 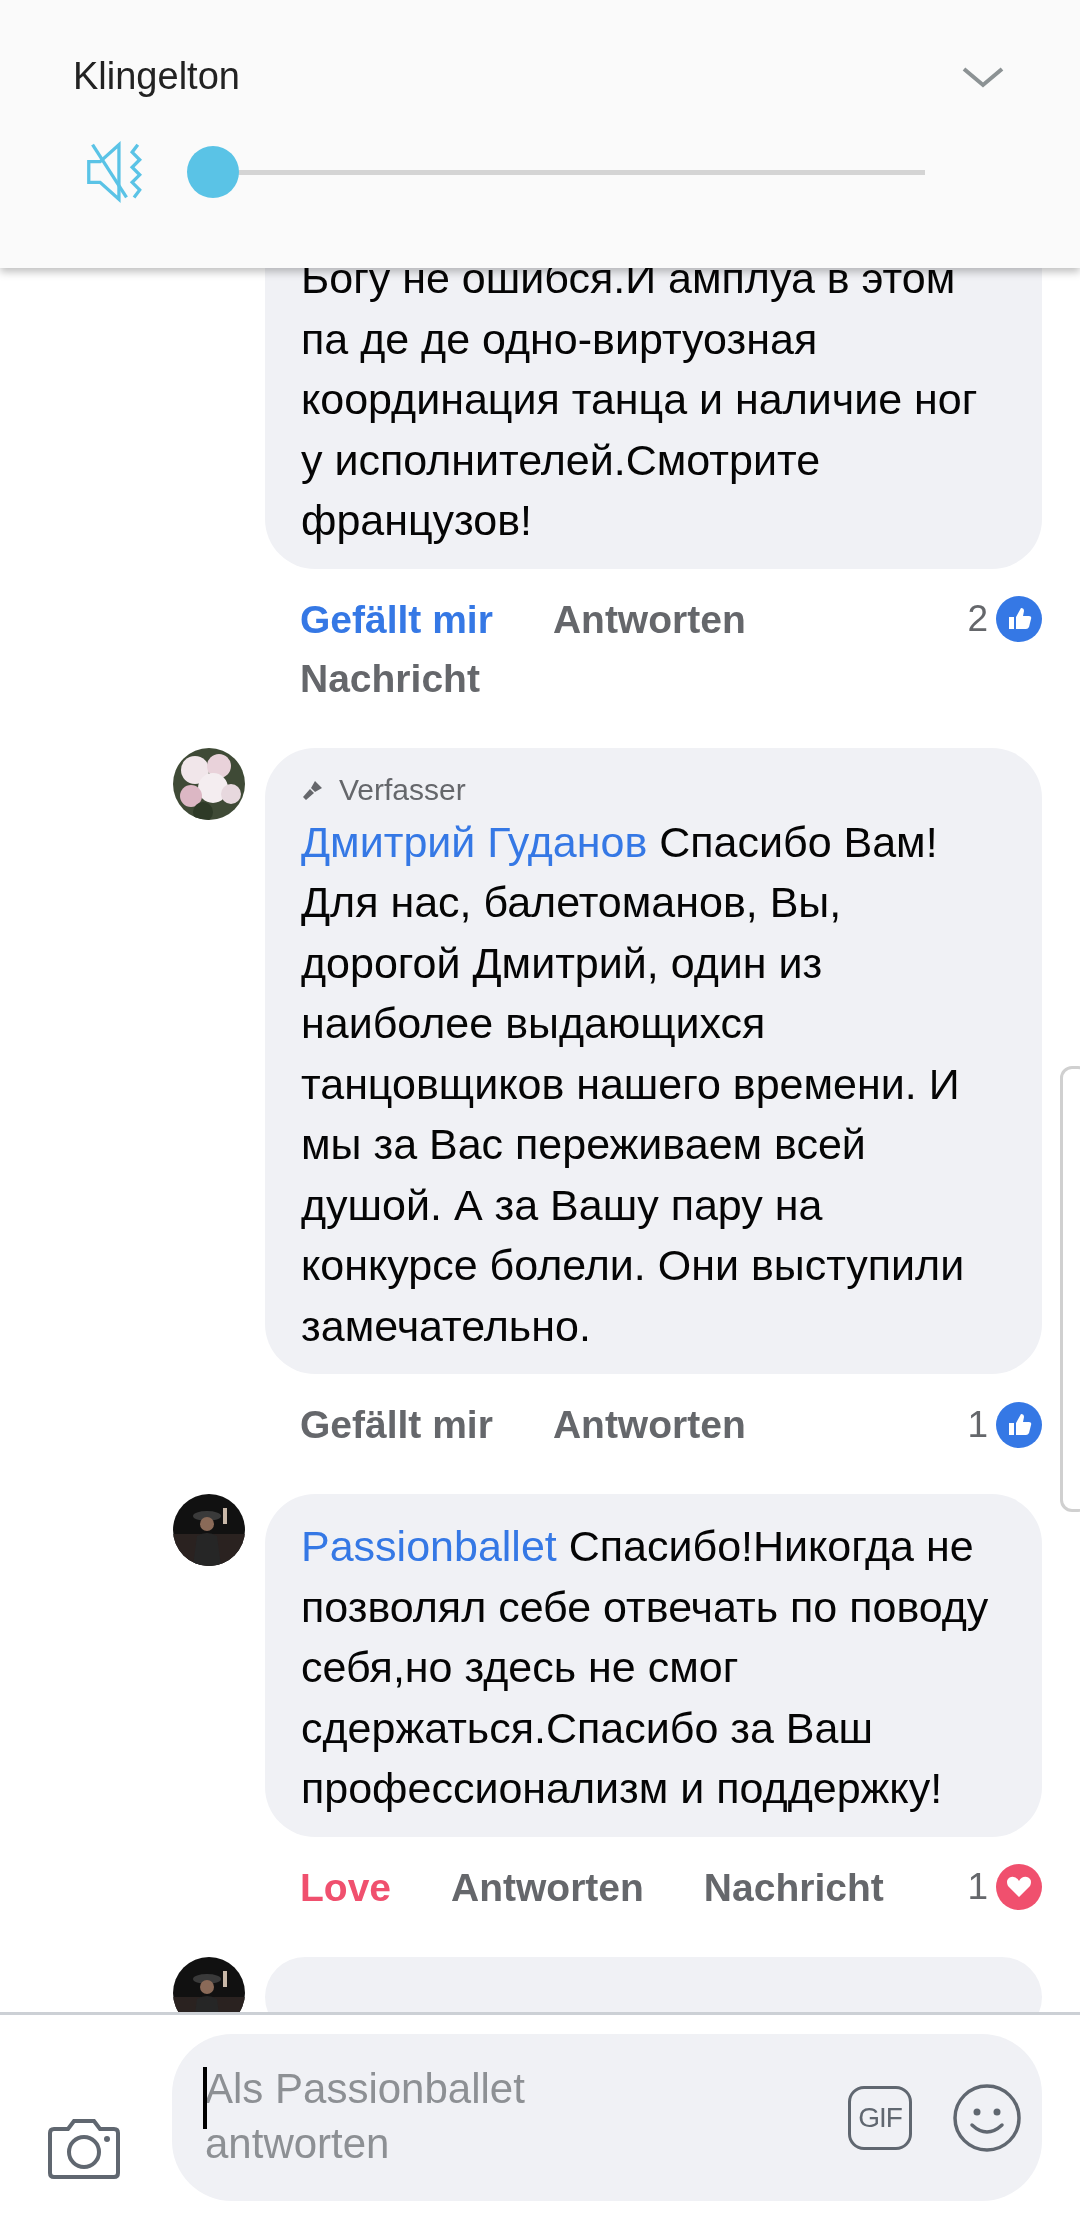 I want to click on author-link: Дмитрий Гуданов, so click(x=474, y=841).